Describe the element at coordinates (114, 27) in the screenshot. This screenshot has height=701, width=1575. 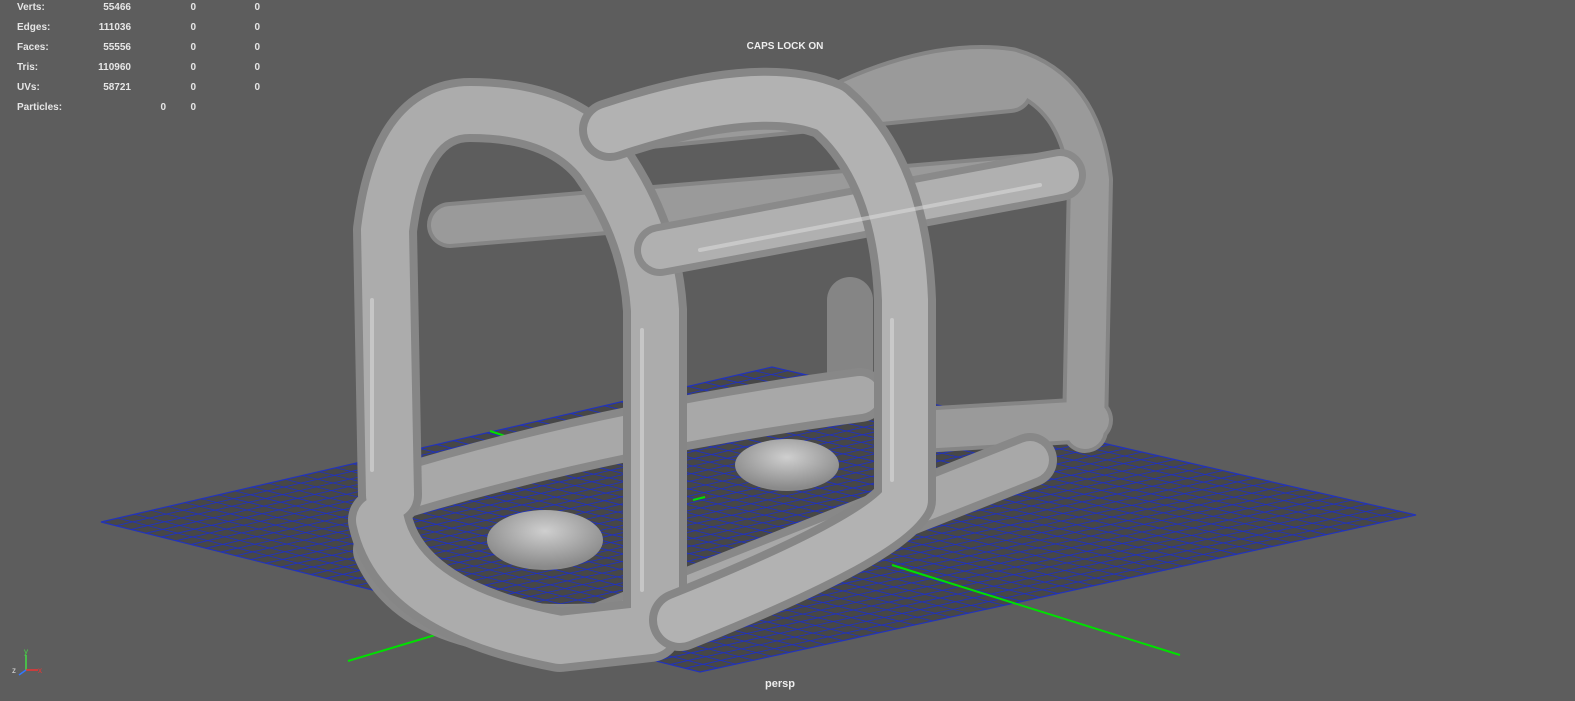
I see `hud-value: 111036` at that location.